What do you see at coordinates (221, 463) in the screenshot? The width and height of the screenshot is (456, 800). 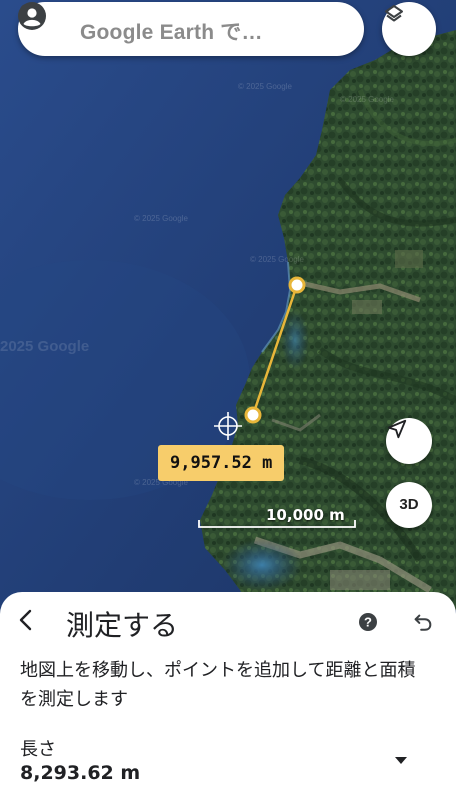 I see `measurement-distance-label: 9,957.52 m` at bounding box center [221, 463].